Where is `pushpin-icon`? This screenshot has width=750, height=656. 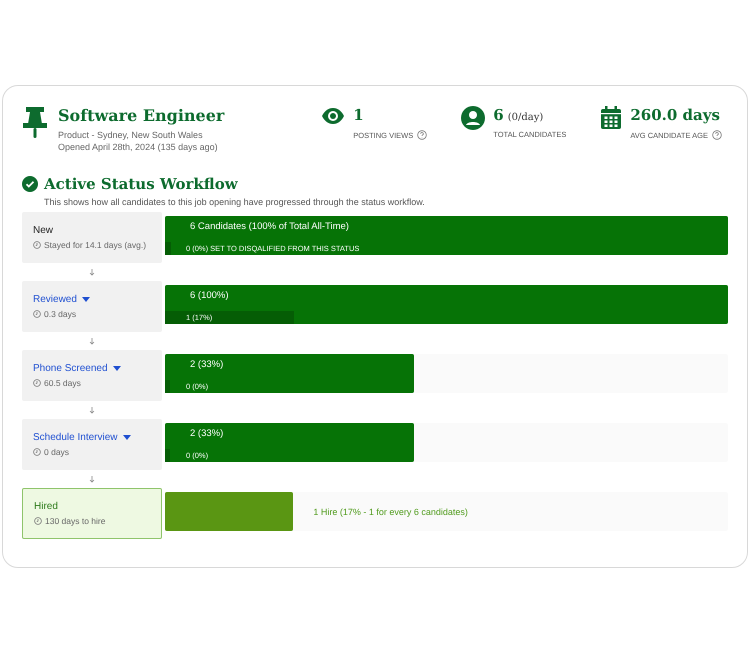 pushpin-icon is located at coordinates (35, 123).